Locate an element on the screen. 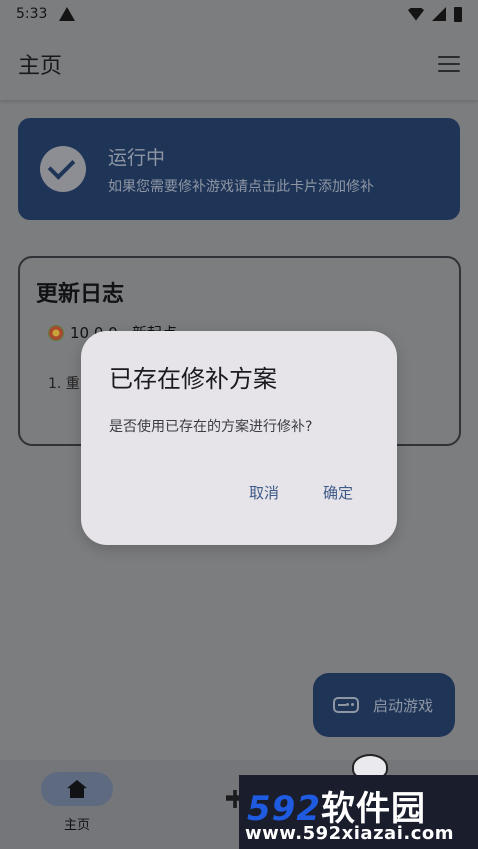  page-title: 主页 is located at coordinates (40, 66).